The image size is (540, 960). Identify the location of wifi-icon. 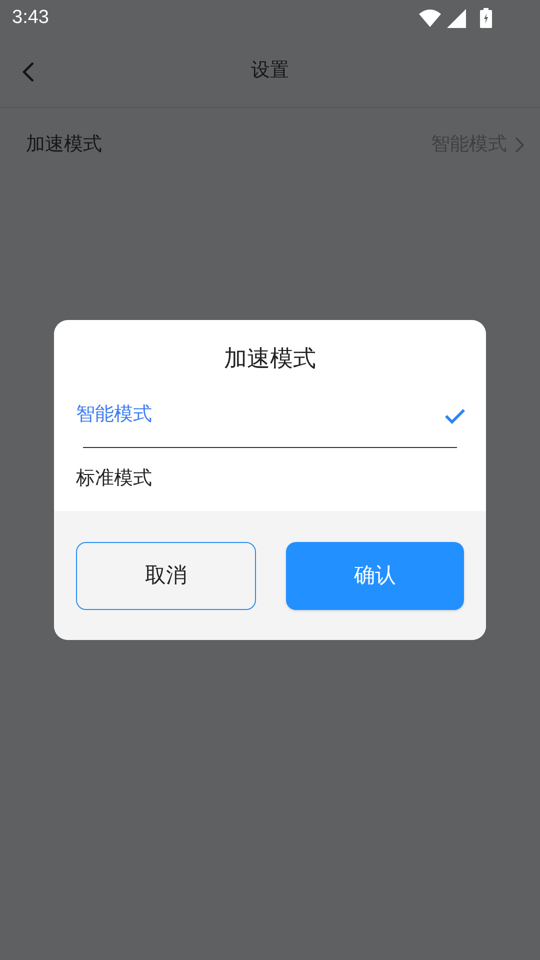
(430, 18).